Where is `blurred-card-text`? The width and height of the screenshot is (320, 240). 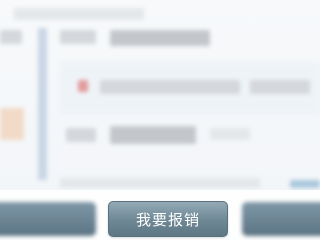 blurred-card-text is located at coordinates (170, 87).